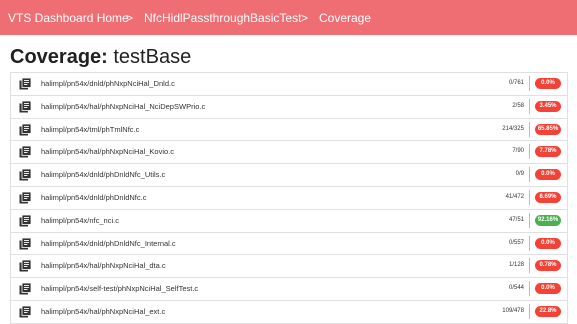  What do you see at coordinates (103, 311) in the screenshot?
I see `file-path-link: halimpl/pn54x/hal/phNxpNciHal_ext.c` at bounding box center [103, 311].